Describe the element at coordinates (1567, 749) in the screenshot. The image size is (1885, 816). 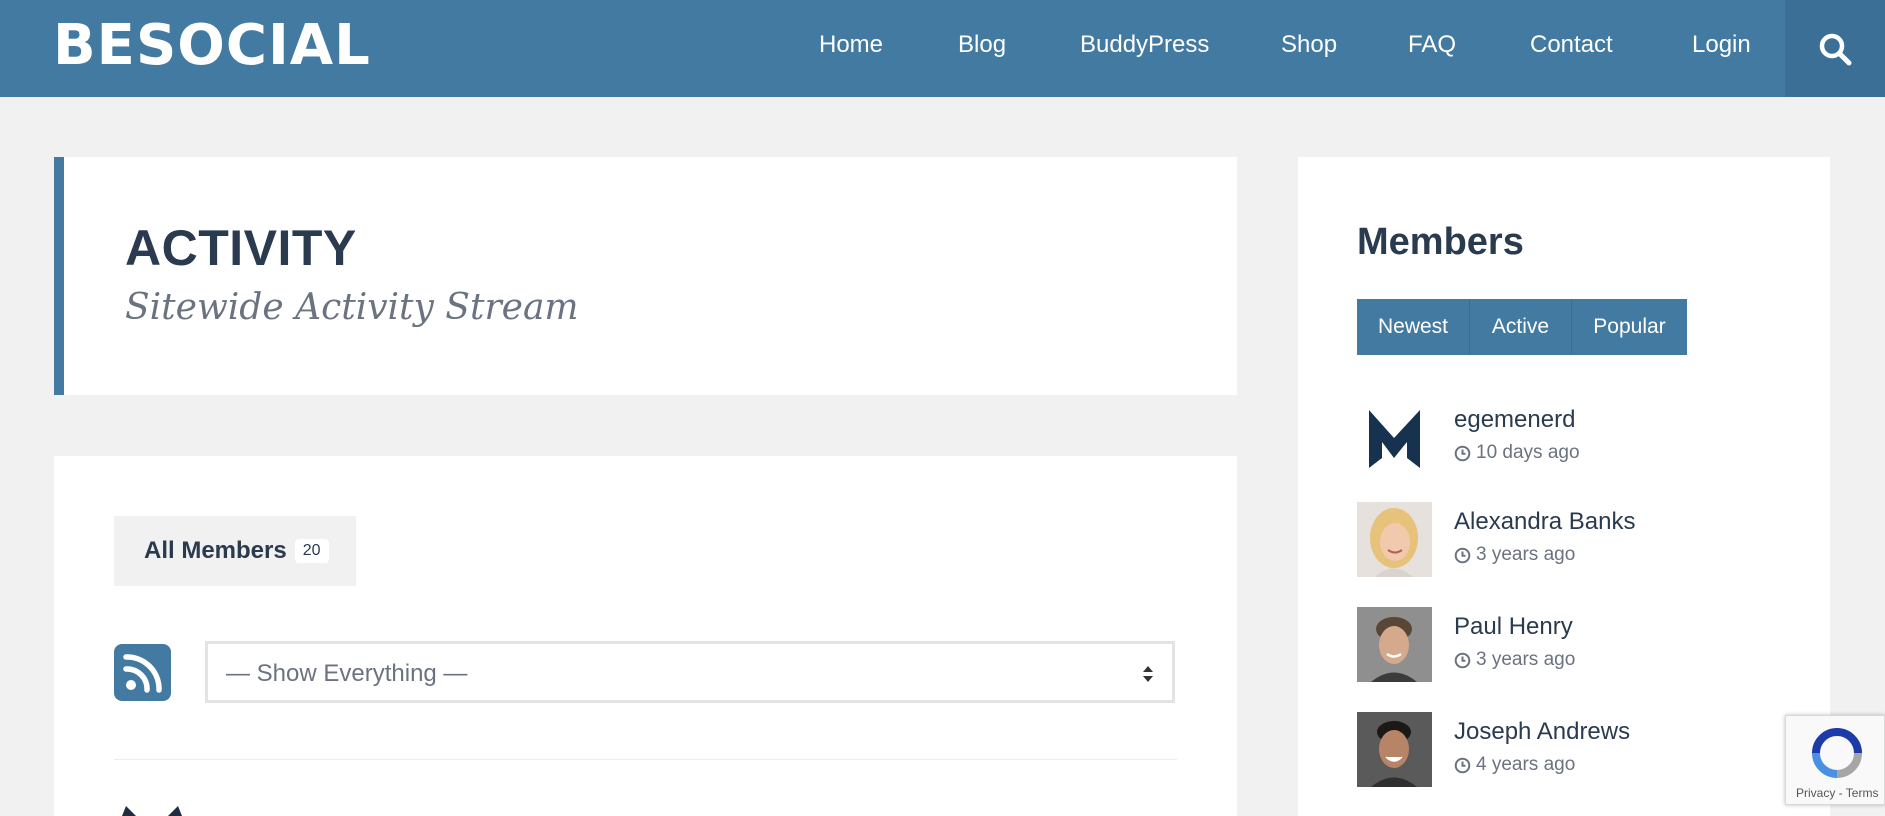
I see `member-item: Joseph Andrews 4 years ago` at that location.